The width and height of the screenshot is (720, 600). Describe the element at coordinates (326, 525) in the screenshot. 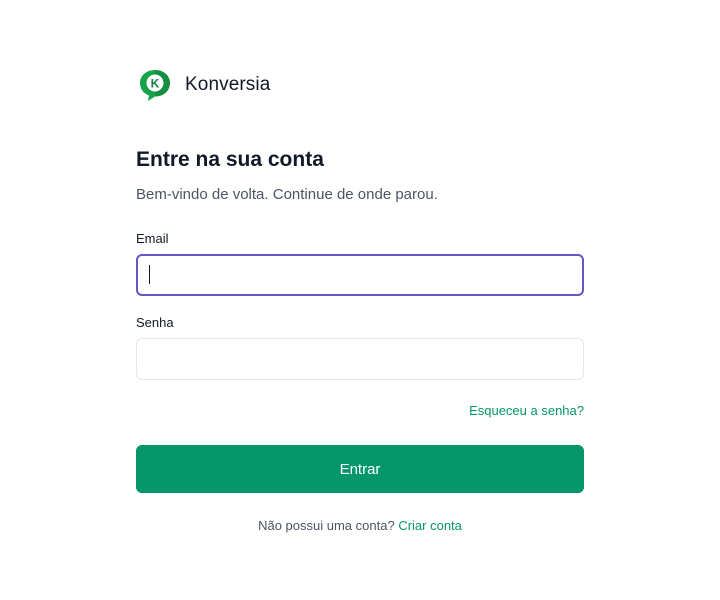

I see `signup-prompt: Não possui uma conta?` at that location.